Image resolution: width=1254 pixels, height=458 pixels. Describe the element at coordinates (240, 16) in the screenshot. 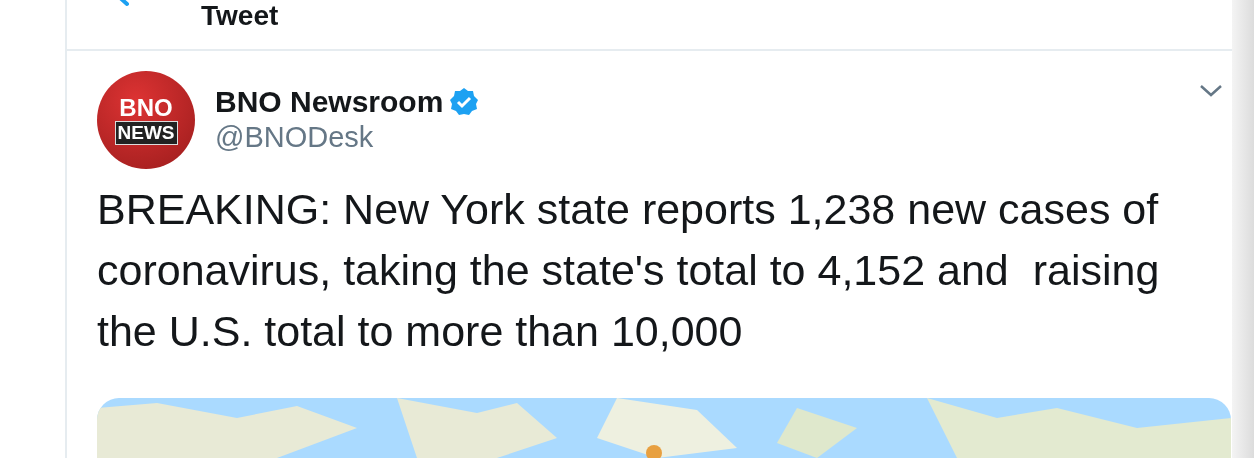

I see `page-title: Tweet` at that location.